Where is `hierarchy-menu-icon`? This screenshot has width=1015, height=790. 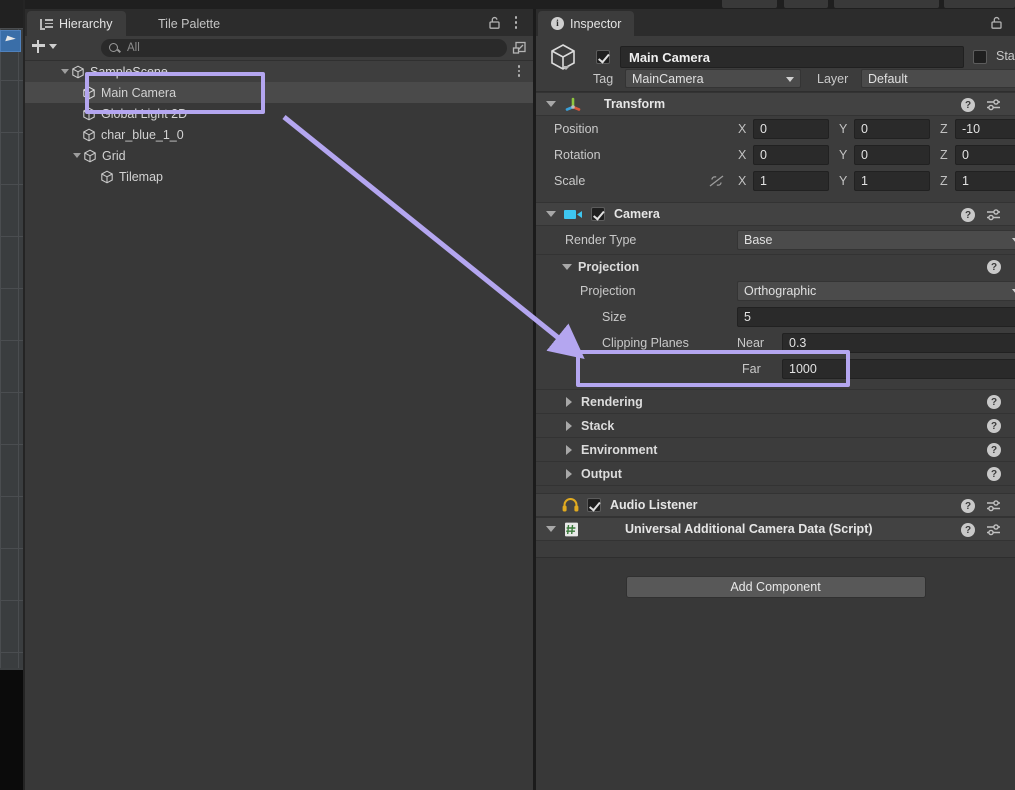 hierarchy-menu-icon is located at coordinates (516, 22).